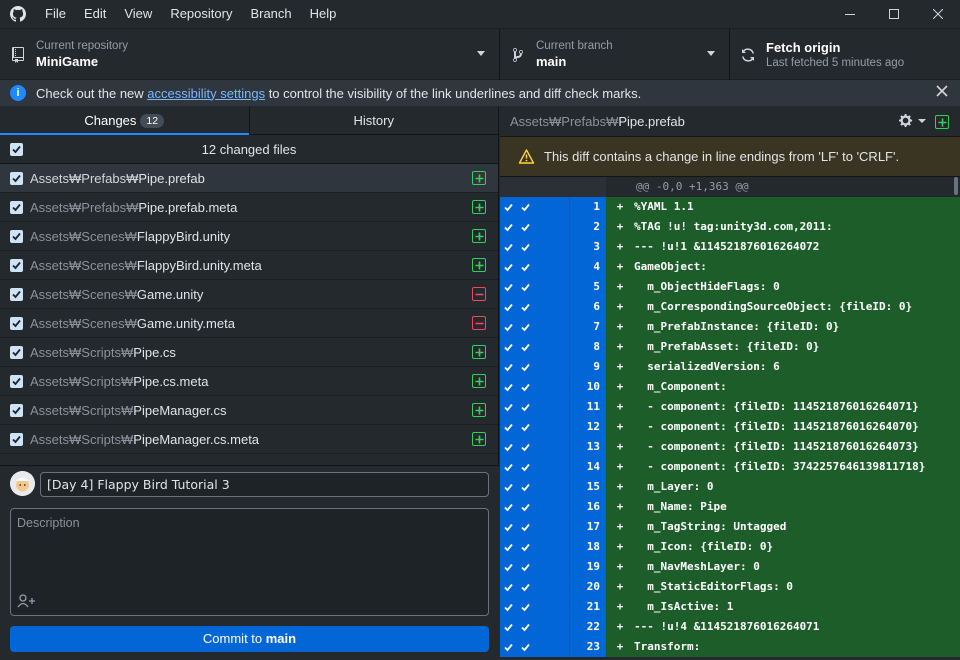 The image size is (960, 660). Describe the element at coordinates (249, 410) in the screenshot. I see `changed-file-row: Assets₩Scripts₩PipeManager.cs` at that location.